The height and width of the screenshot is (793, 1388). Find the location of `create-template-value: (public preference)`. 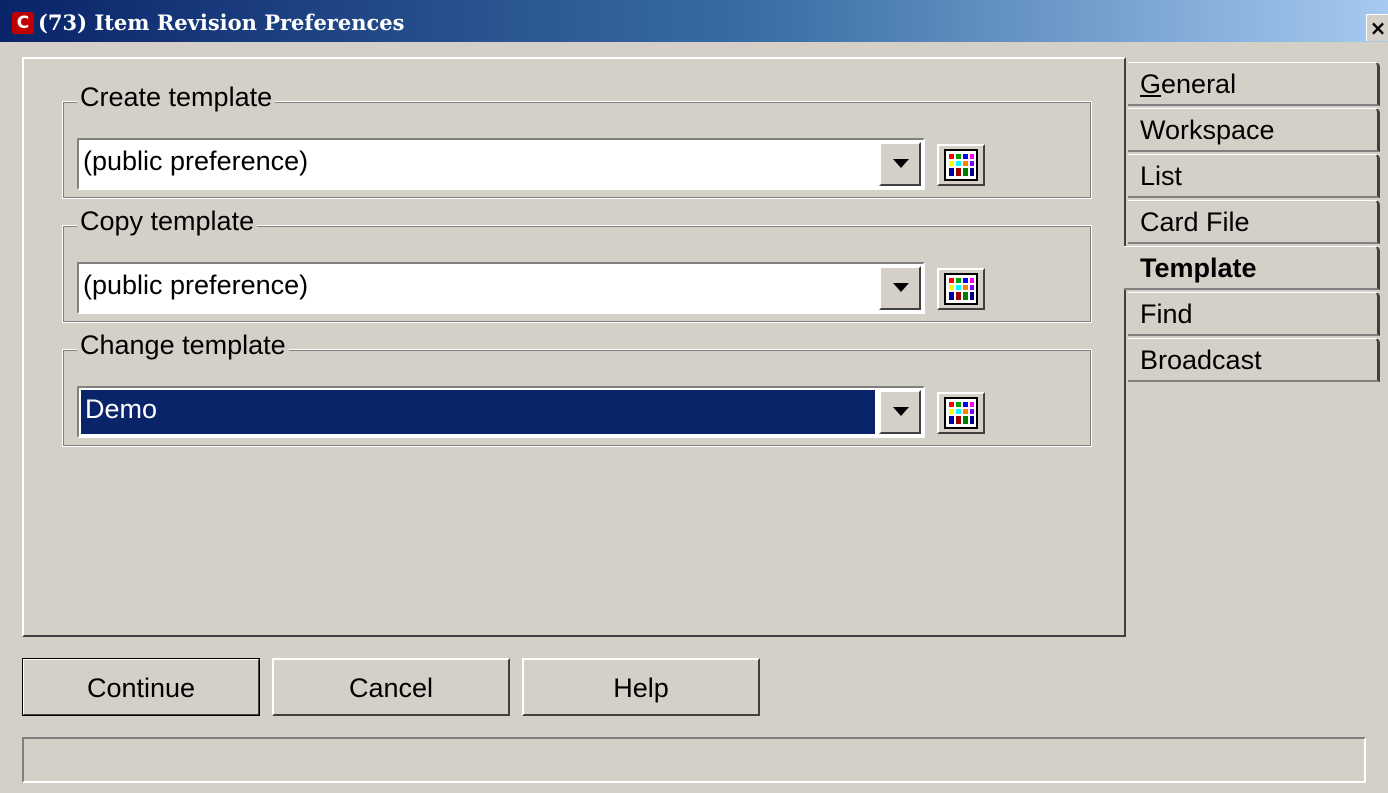

create-template-value: (public preference) is located at coordinates (196, 161).